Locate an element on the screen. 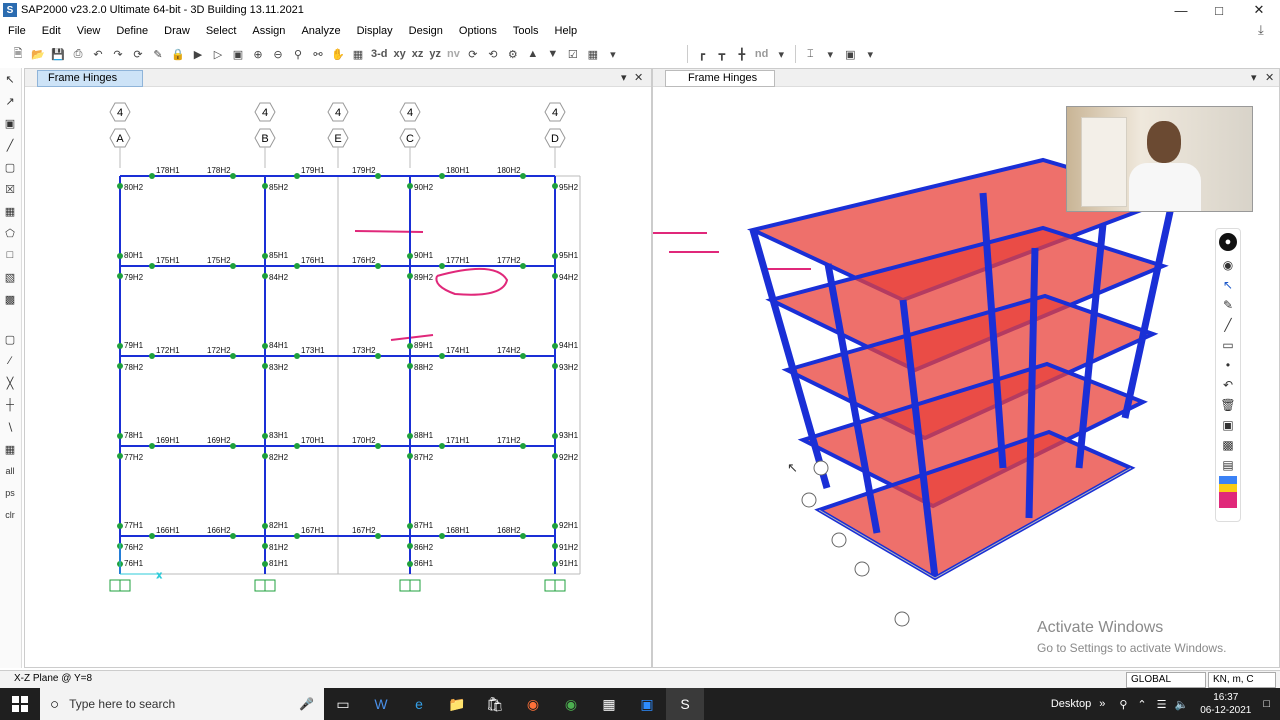 This screenshot has width=1280, height=720. menu-draw: Draw is located at coordinates (177, 31).